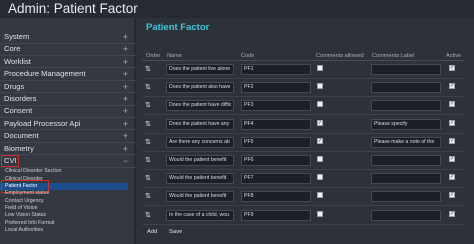 This screenshot has width=474, height=244. I want to click on sidebar-item-10: CVI −, so click(68, 161).